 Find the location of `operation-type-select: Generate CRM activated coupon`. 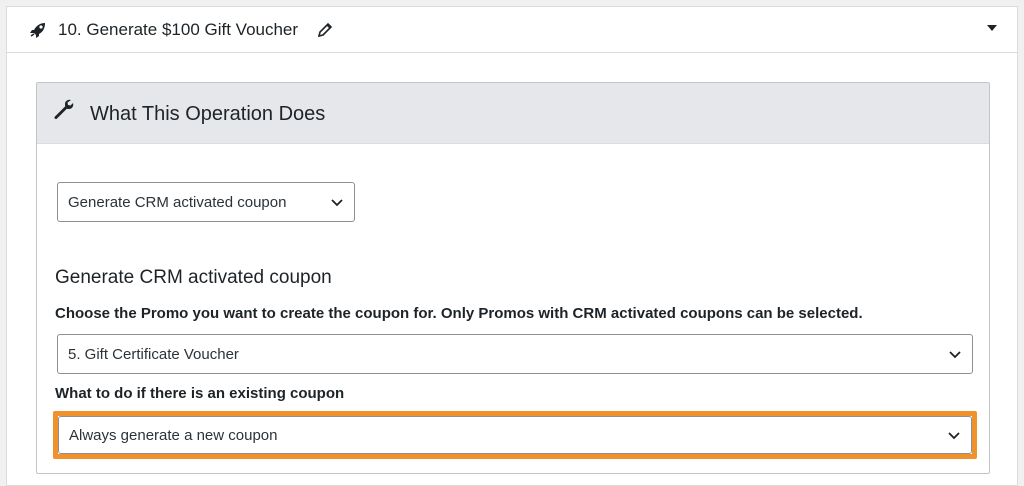

operation-type-select: Generate CRM activated coupon is located at coordinates (206, 202).